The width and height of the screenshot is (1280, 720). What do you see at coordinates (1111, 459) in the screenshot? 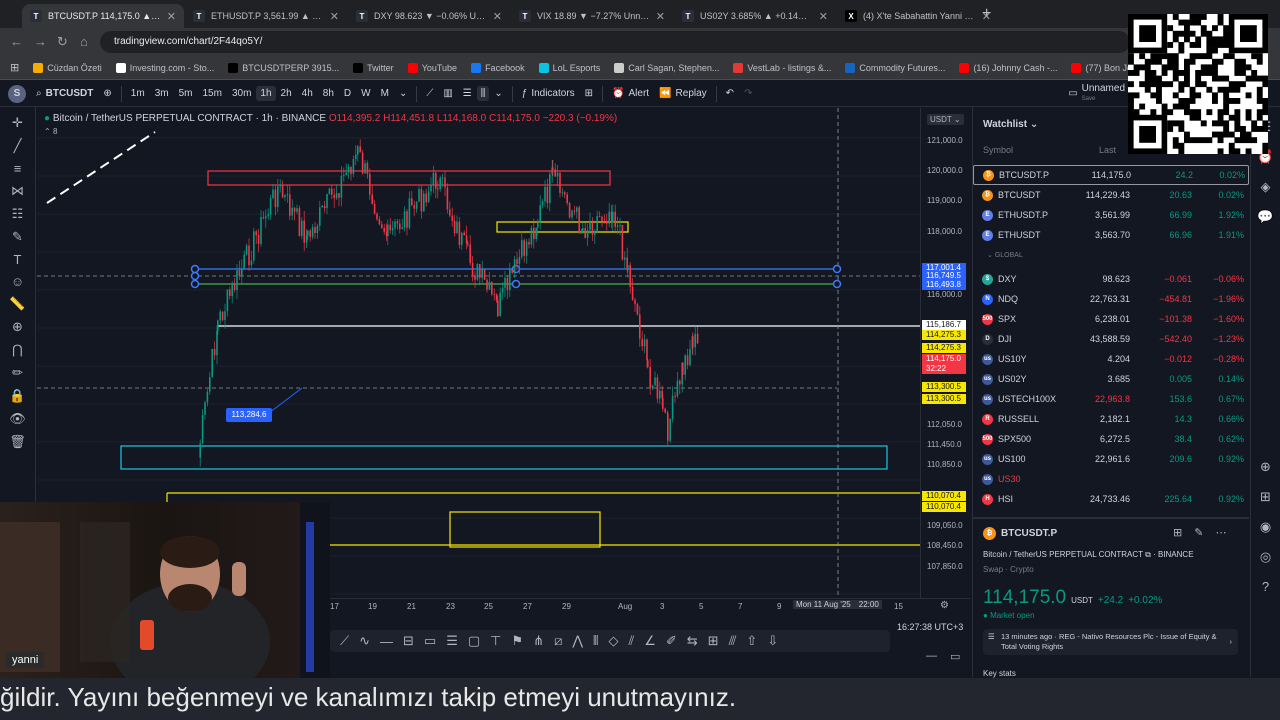
I see `watchlist-row: us US100 22,961.6 209.6 0.92%` at bounding box center [1111, 459].